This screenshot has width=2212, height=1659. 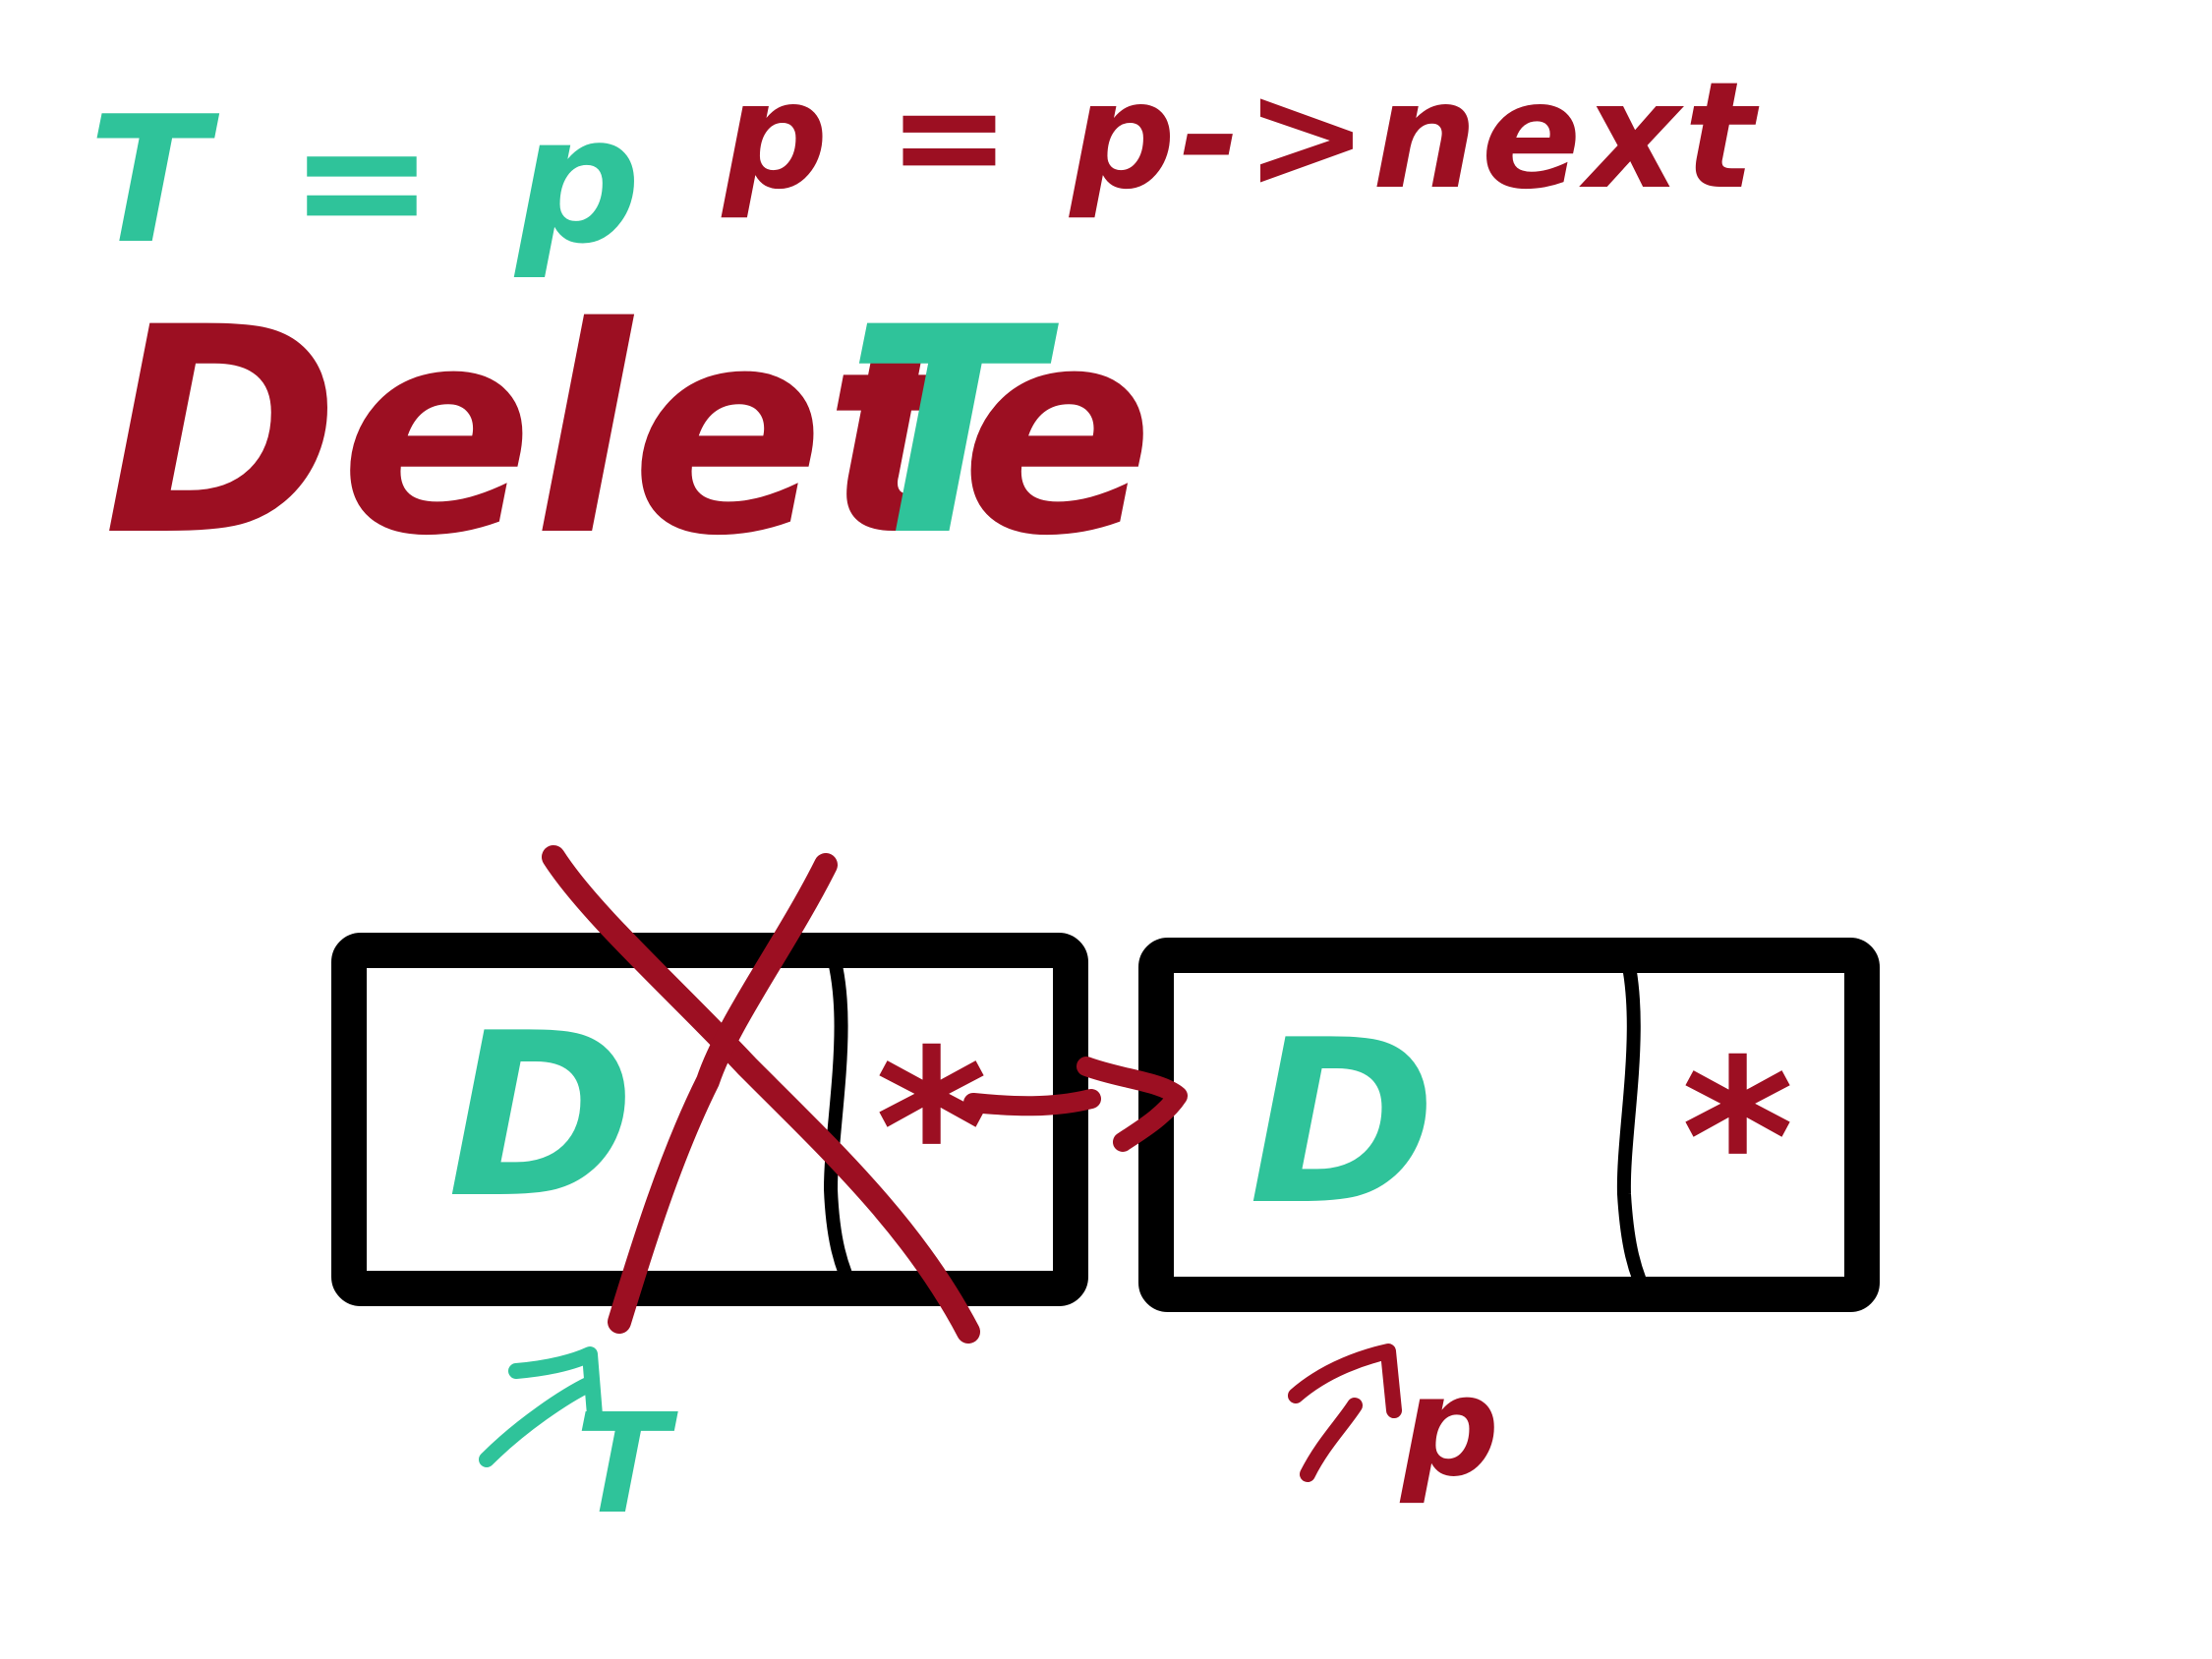 I want to click on pointer-p-arrow, so click(x=1345, y=1413).